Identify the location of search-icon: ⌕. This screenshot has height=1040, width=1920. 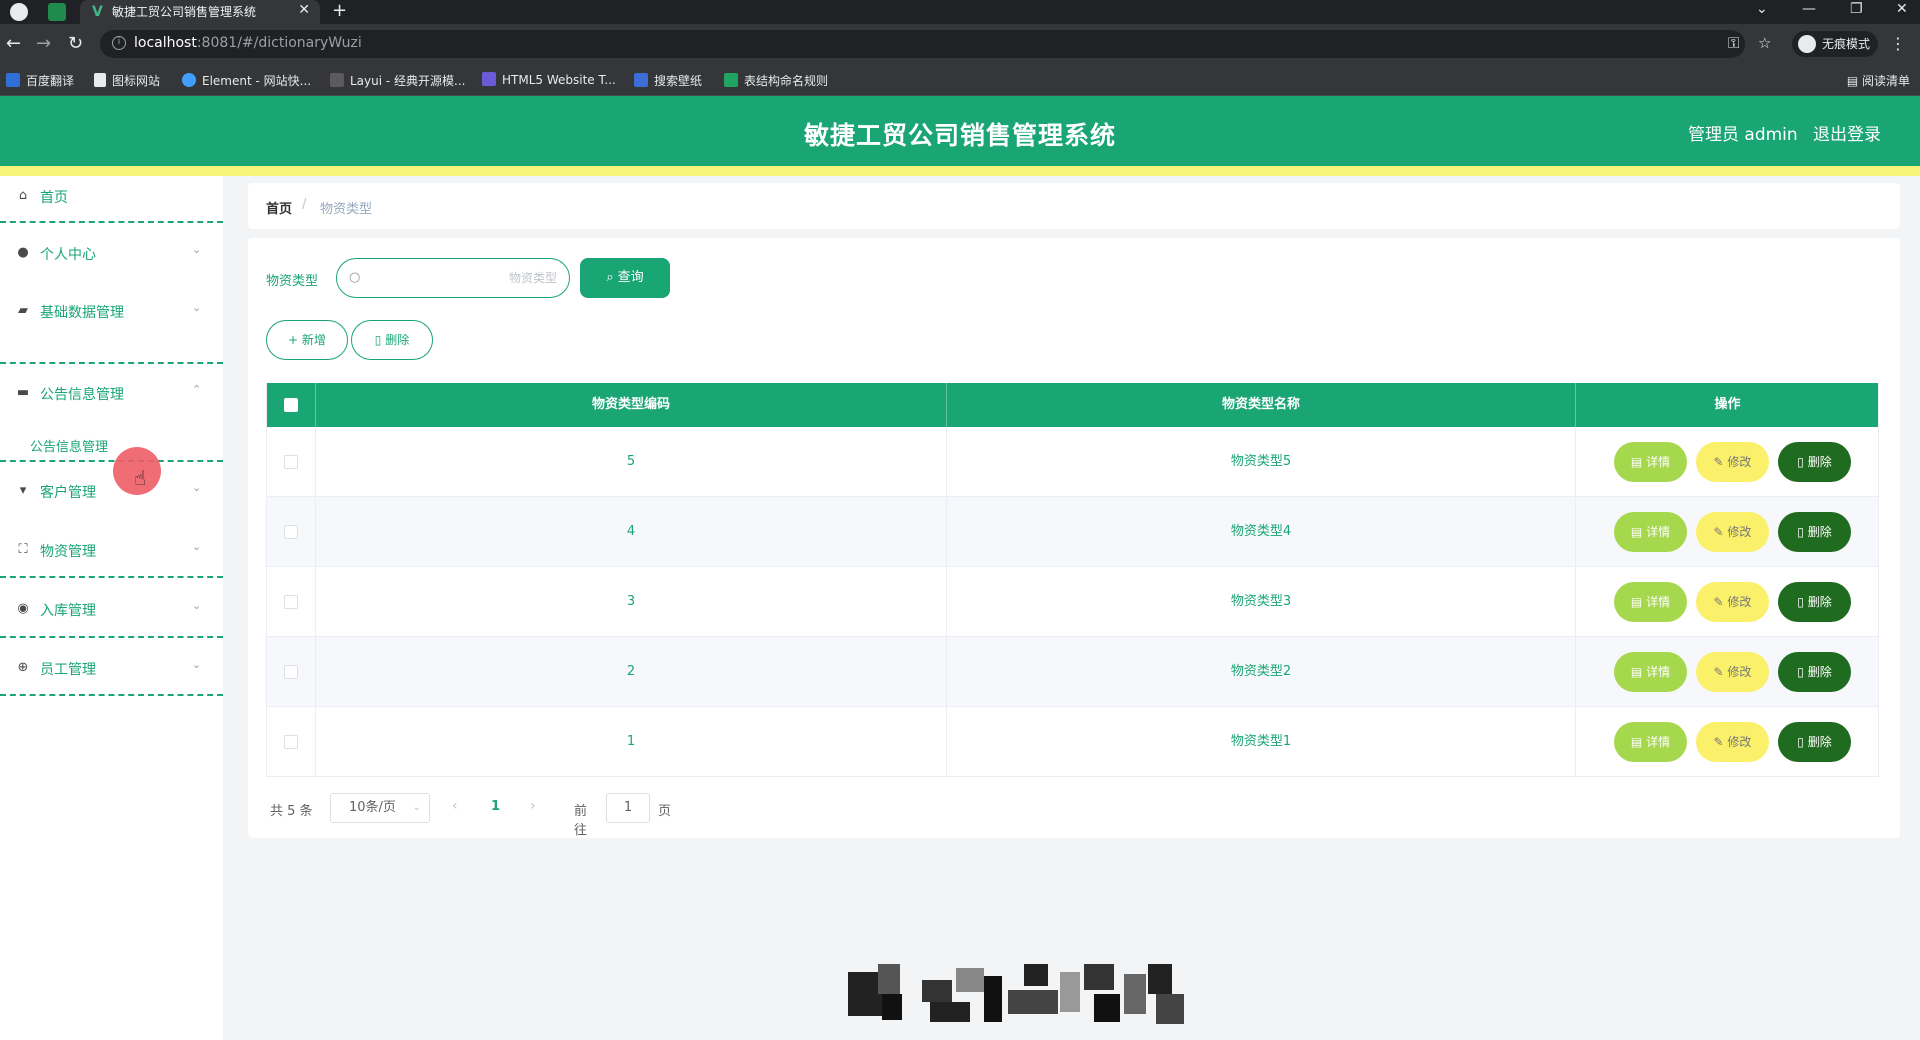
(610, 277).